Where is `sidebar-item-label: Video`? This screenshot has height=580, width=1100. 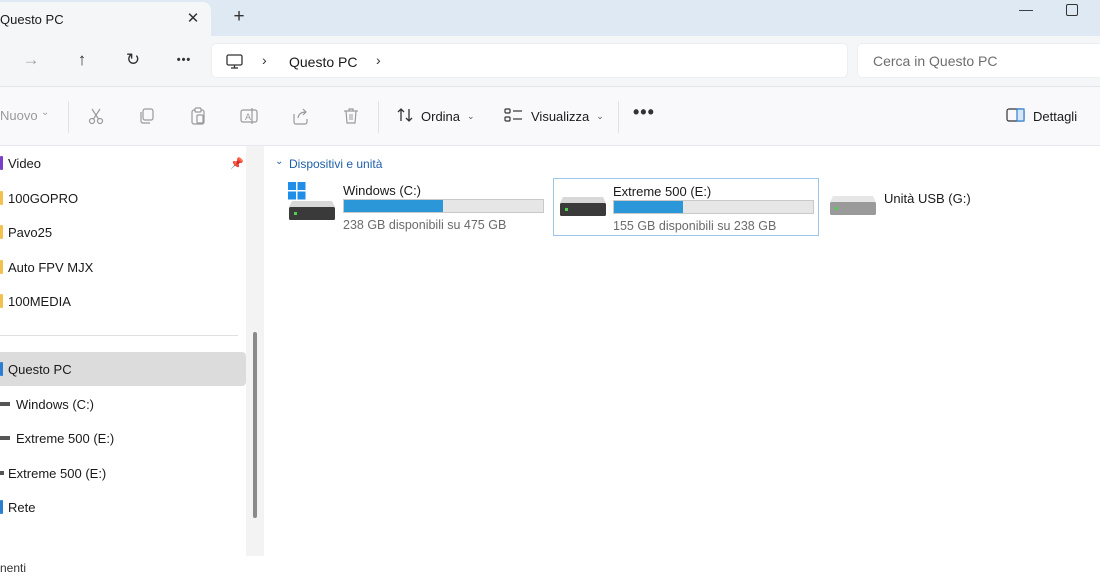
sidebar-item-label: Video is located at coordinates (25, 163).